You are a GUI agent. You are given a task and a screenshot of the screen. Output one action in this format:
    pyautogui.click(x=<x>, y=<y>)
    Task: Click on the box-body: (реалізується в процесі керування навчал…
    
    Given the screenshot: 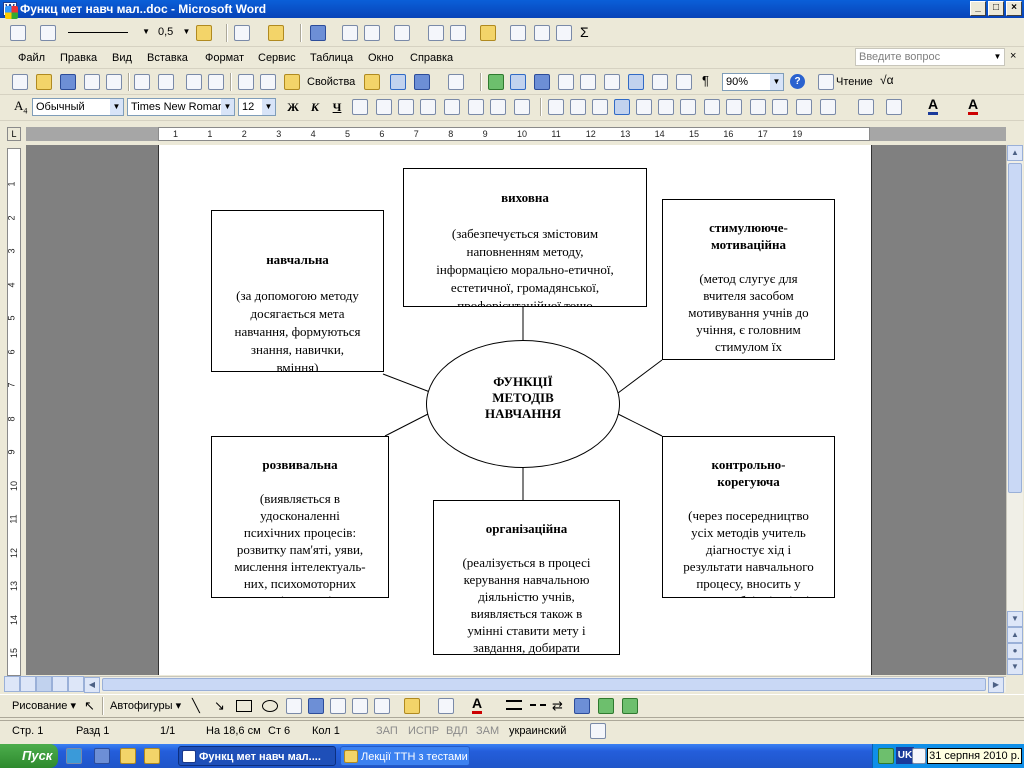 What is the action you would take?
    pyautogui.click(x=526, y=605)
    